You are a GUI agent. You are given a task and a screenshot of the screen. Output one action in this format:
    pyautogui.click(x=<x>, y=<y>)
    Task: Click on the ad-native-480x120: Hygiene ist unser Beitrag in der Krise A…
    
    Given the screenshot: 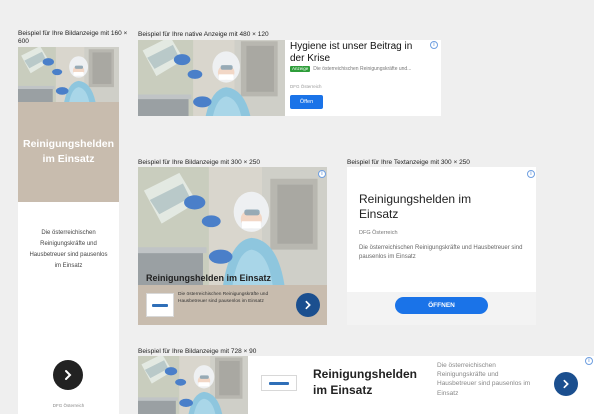 What is the action you would take?
    pyautogui.click(x=289, y=78)
    